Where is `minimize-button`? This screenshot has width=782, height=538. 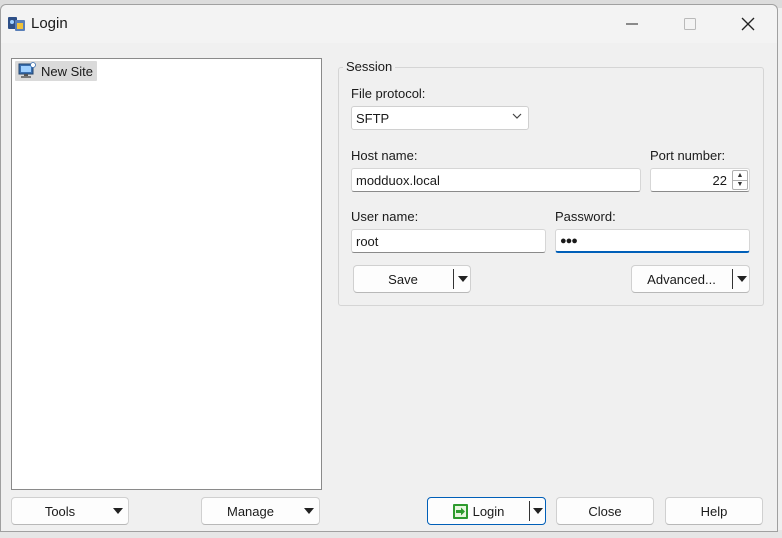
minimize-button is located at coordinates (632, 24).